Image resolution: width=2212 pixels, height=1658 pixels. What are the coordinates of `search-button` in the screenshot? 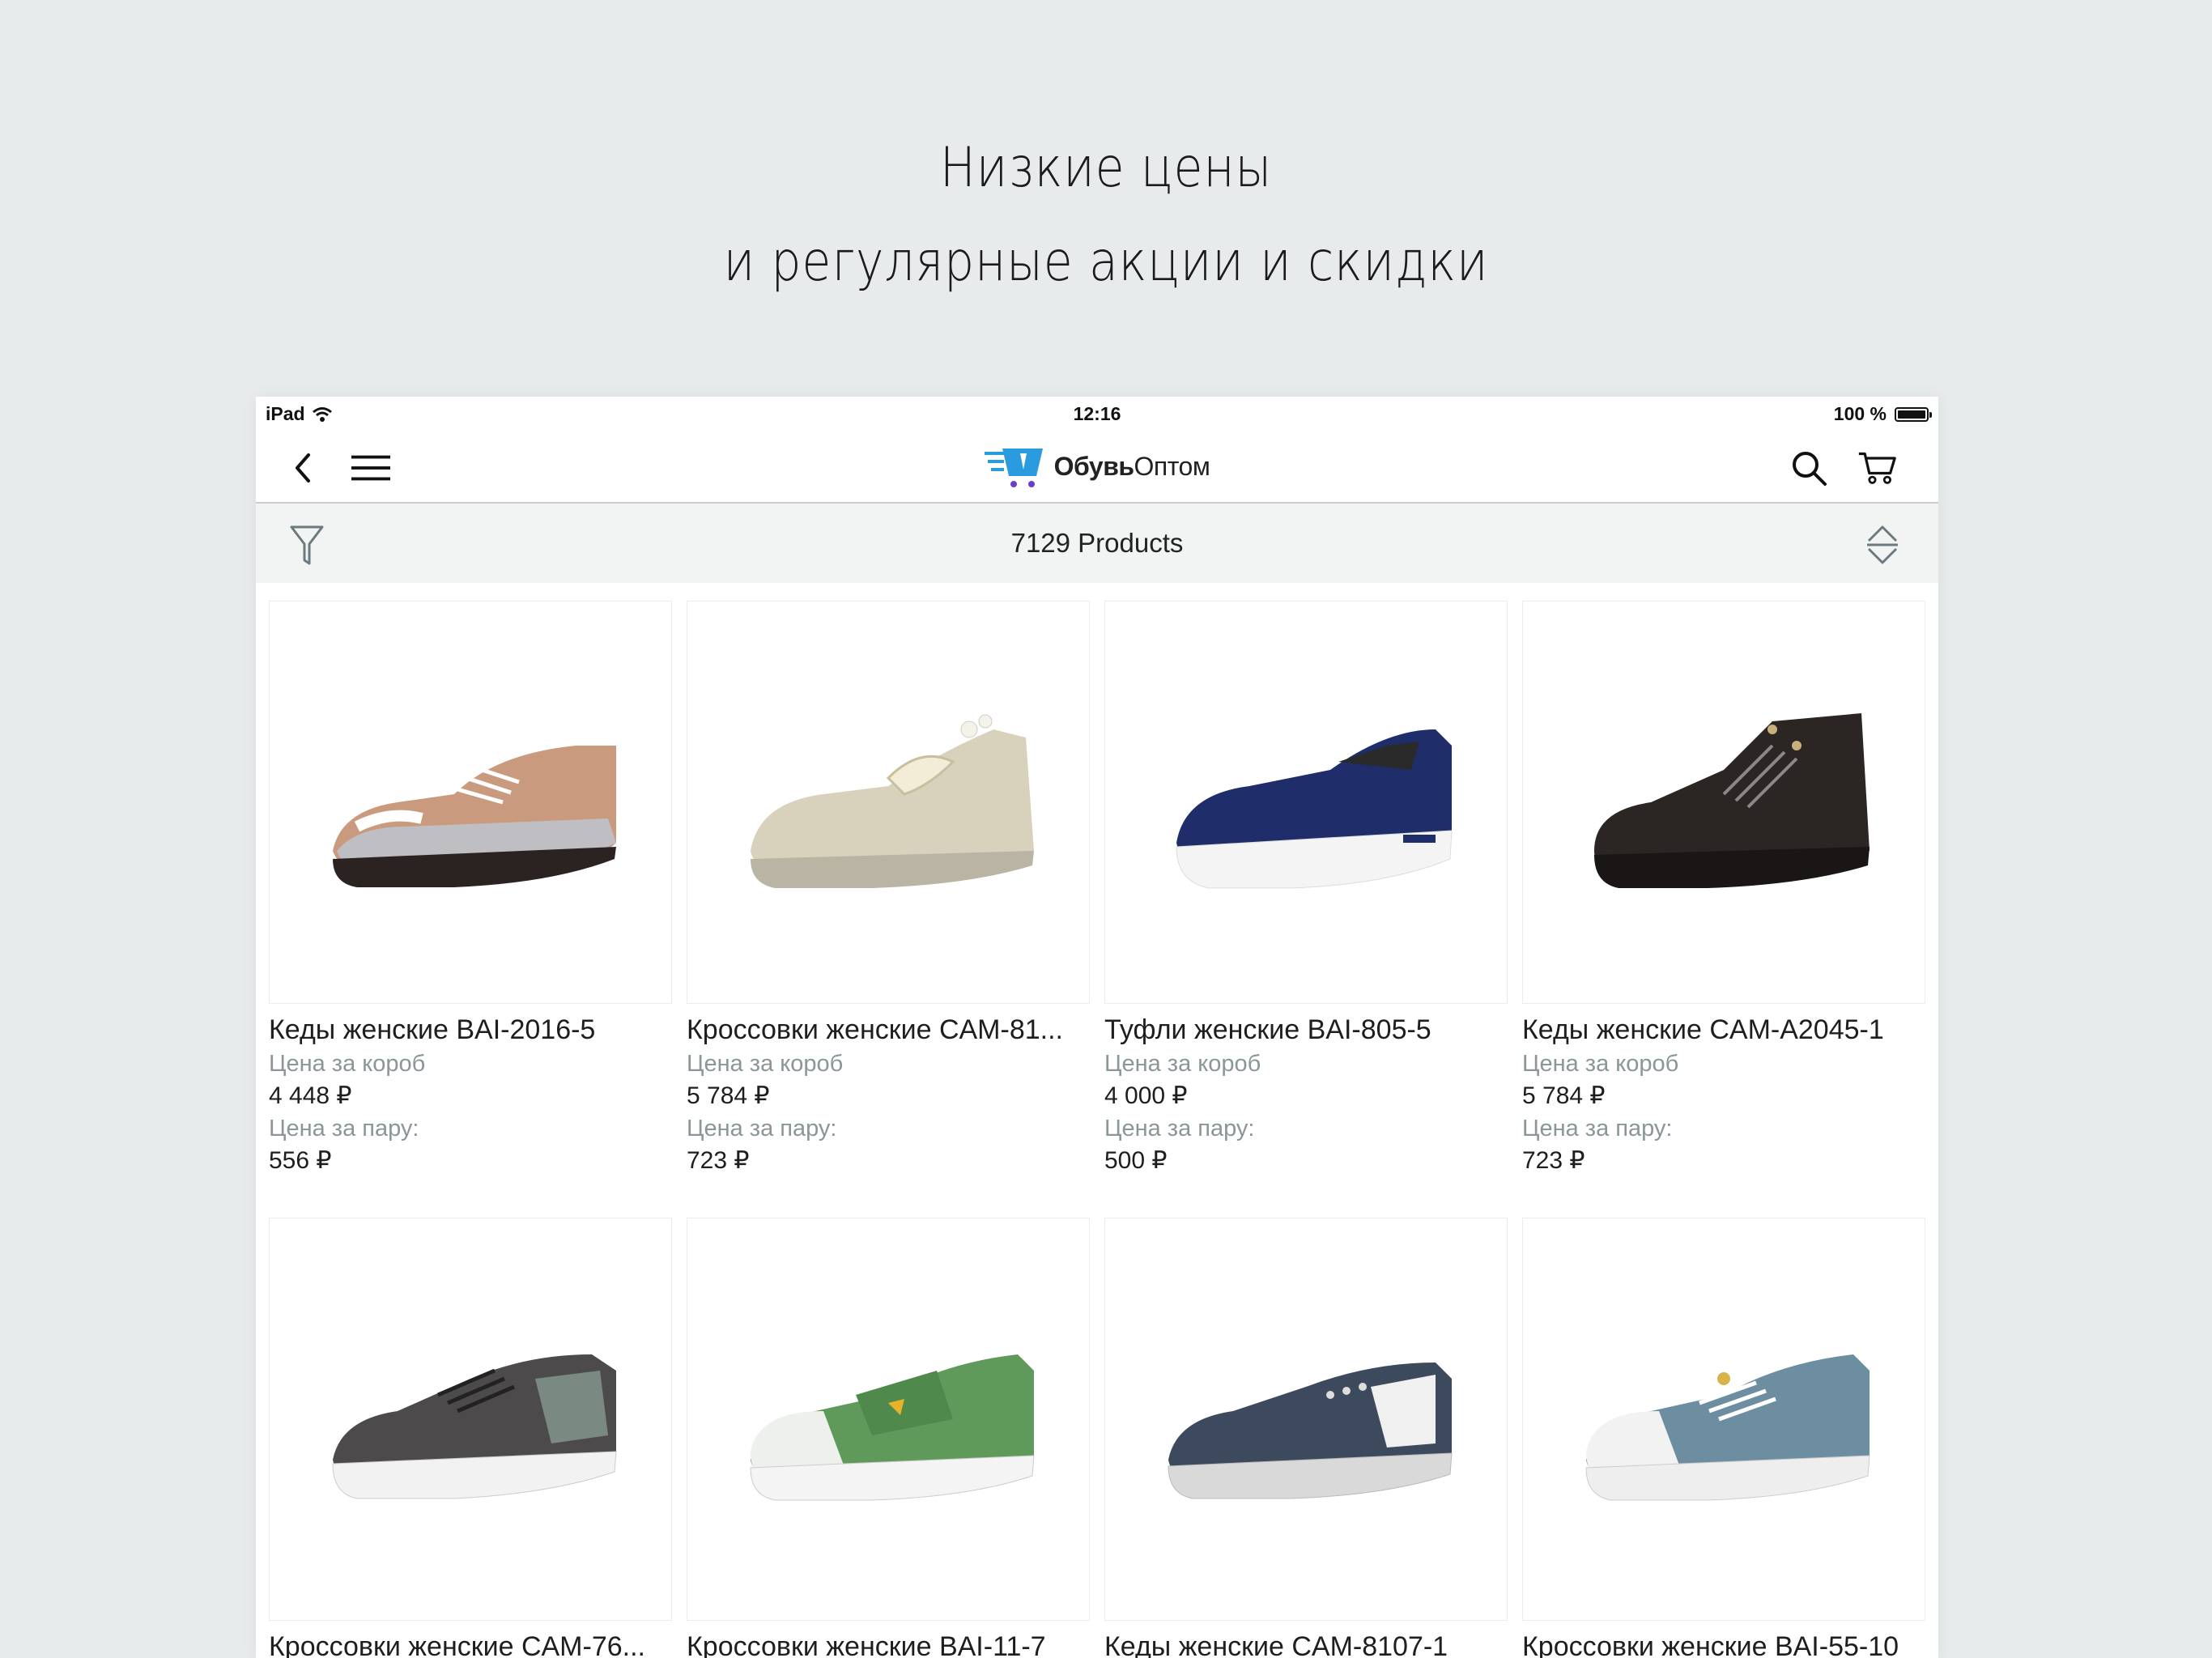 It's located at (1809, 468).